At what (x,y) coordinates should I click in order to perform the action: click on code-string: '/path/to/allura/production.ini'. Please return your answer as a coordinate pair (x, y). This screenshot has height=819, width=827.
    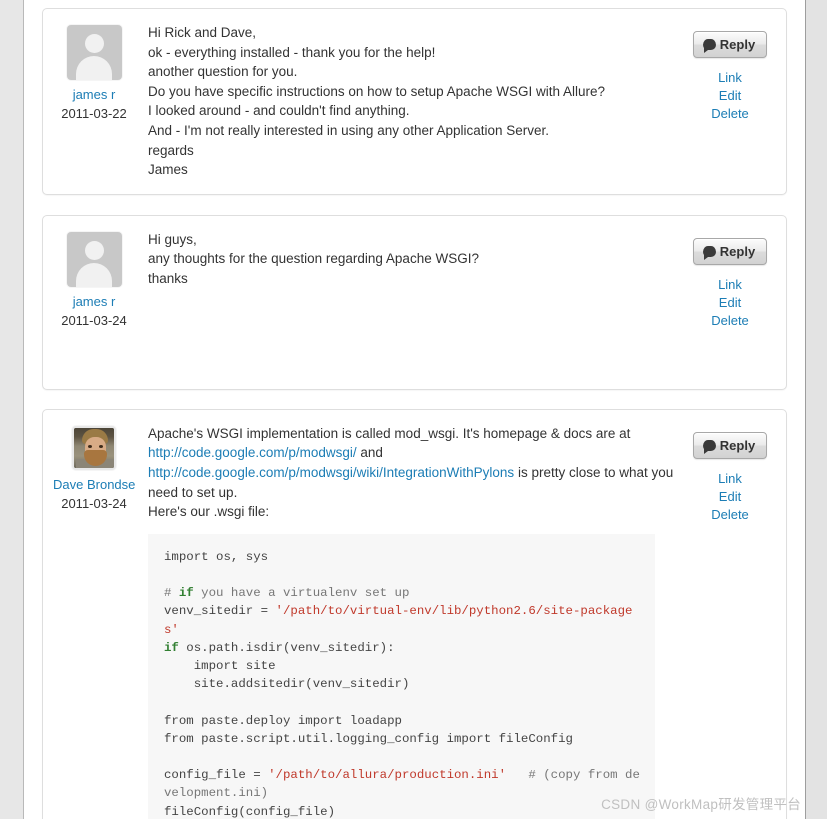
    Looking at the image, I should click on (387, 775).